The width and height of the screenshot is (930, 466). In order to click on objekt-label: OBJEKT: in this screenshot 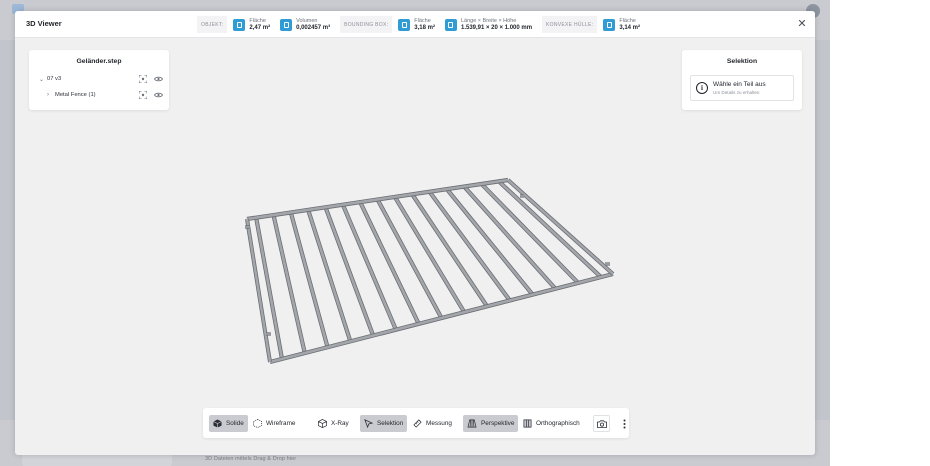, I will do `click(212, 24)`.